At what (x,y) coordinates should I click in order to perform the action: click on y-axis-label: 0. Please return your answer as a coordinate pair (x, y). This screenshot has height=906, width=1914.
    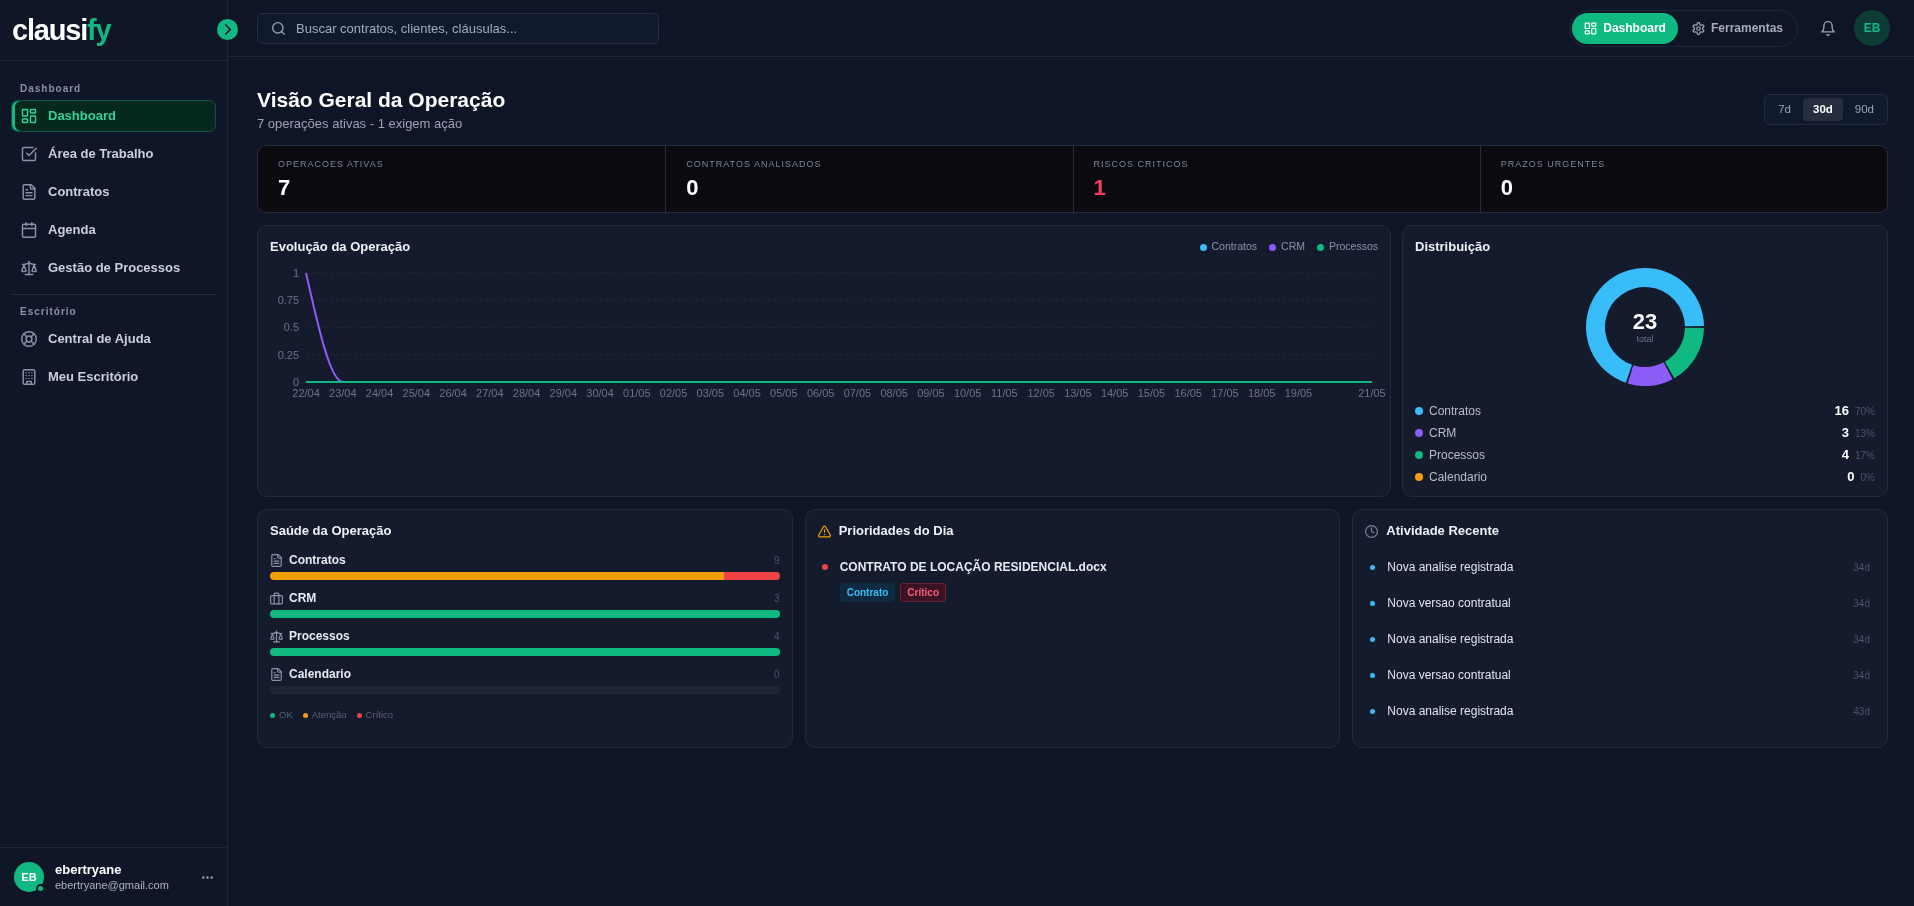
    Looking at the image, I should click on (295, 381).